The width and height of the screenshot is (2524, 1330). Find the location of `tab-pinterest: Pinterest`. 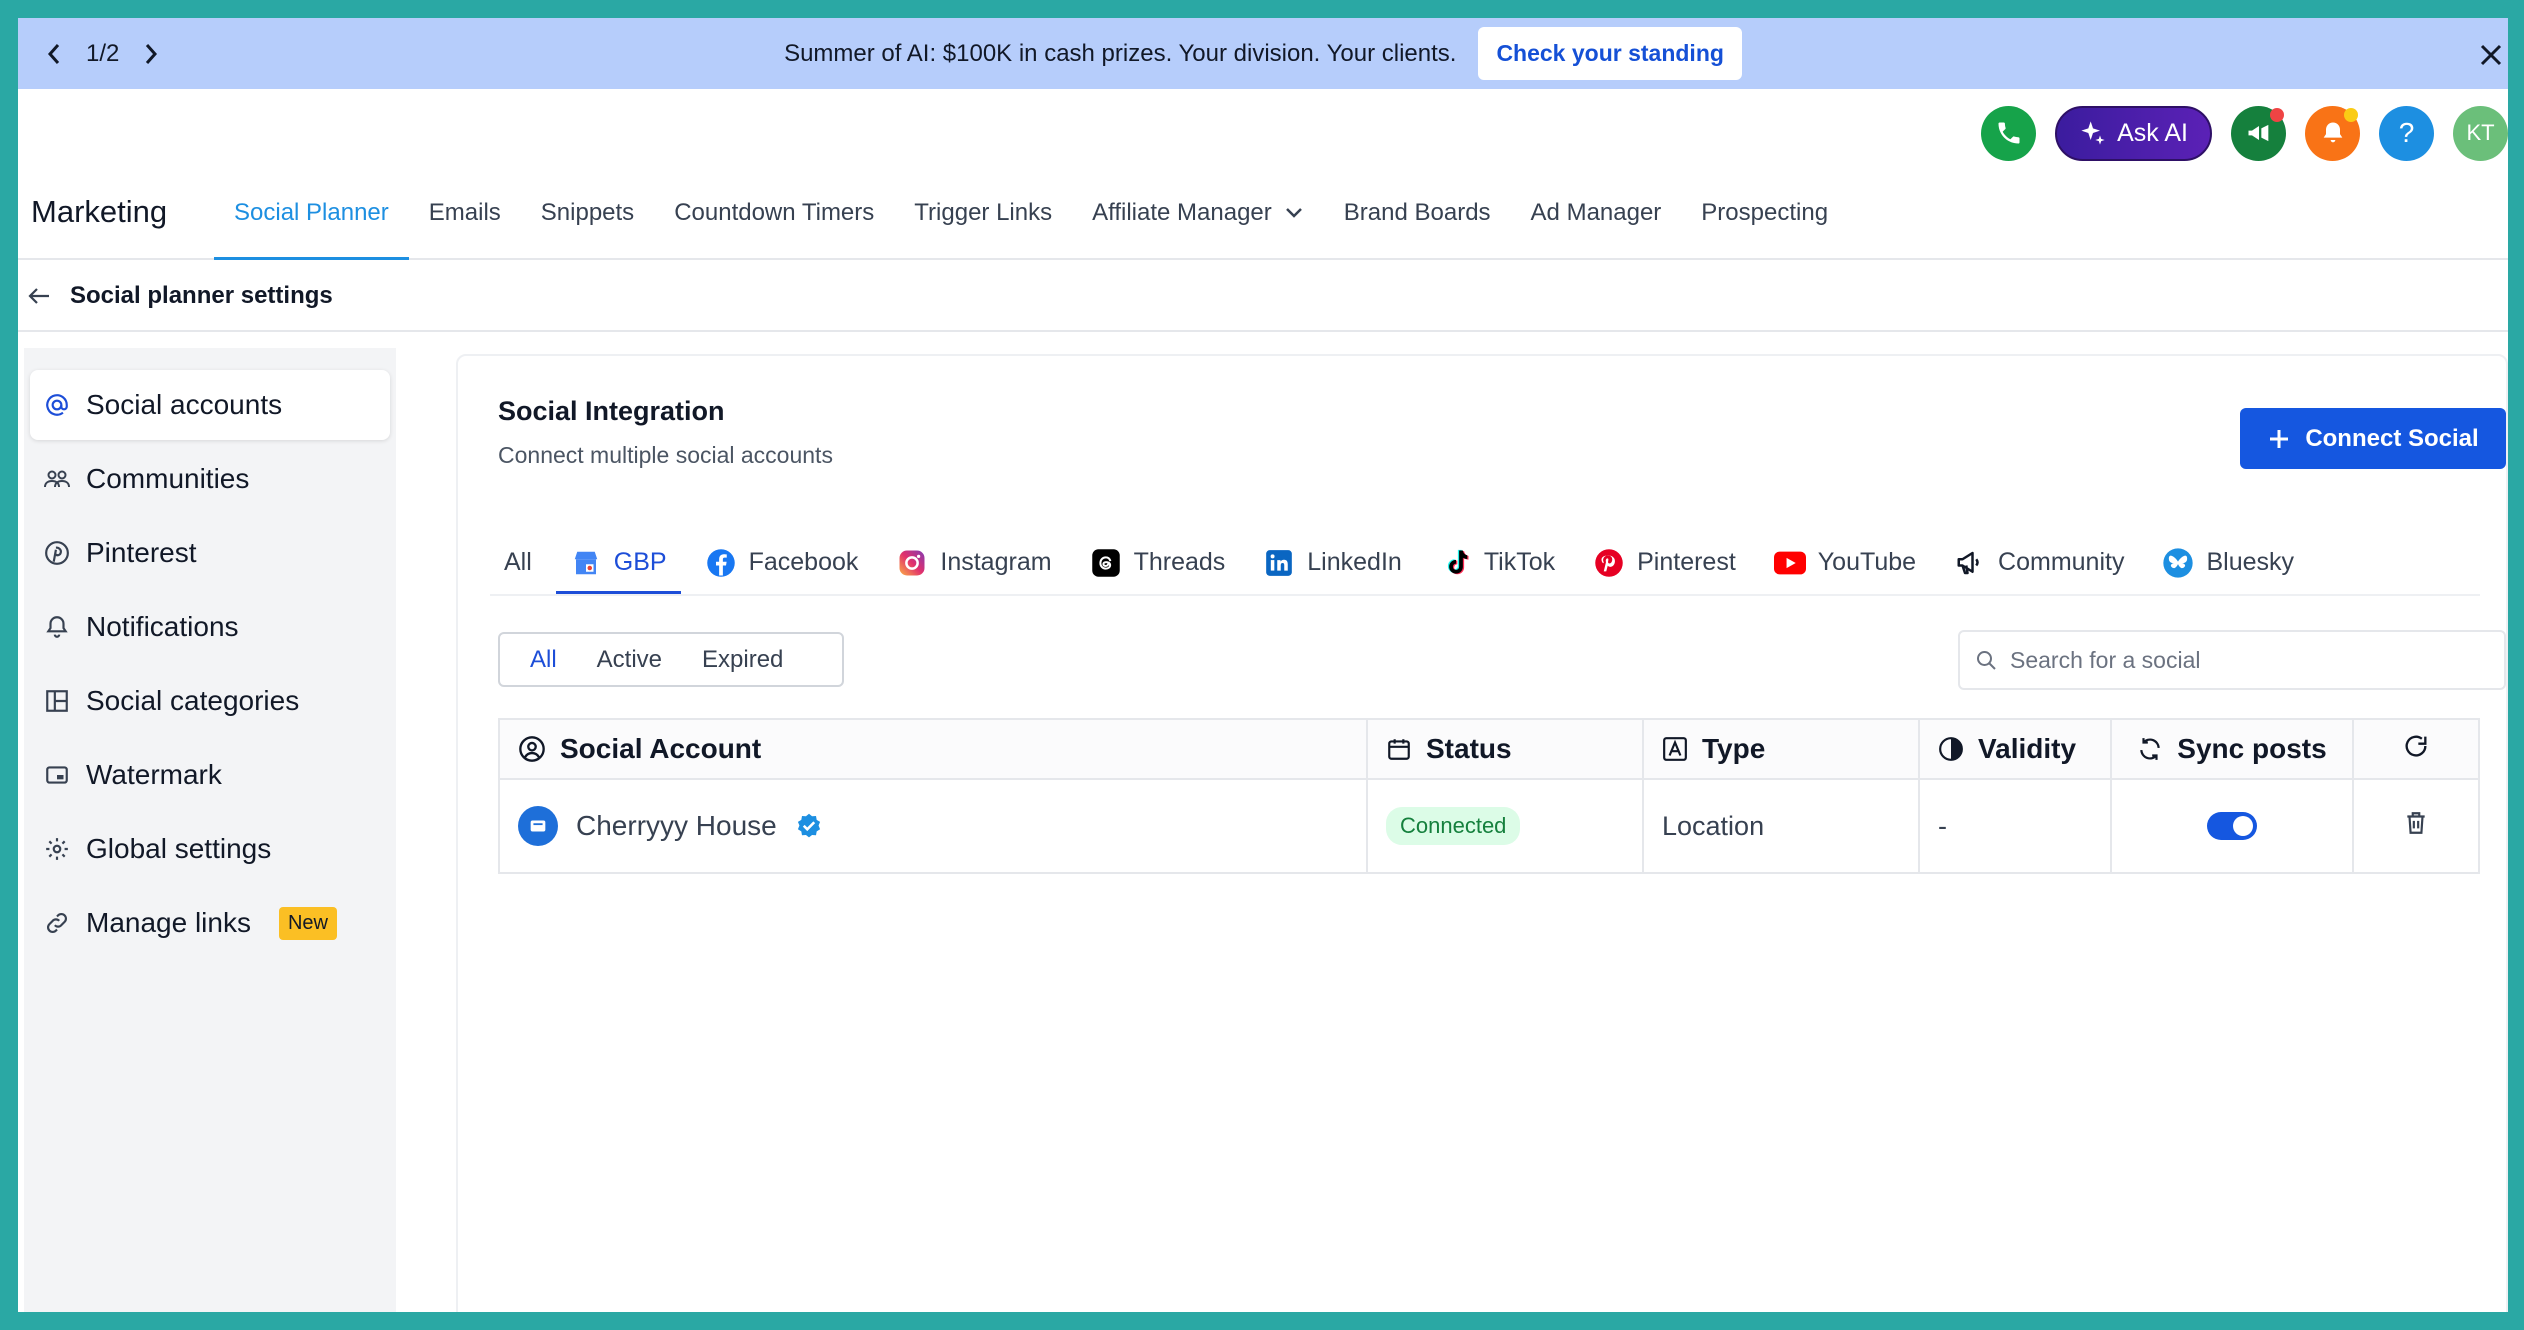

tab-pinterest: Pinterest is located at coordinates (1664, 564).